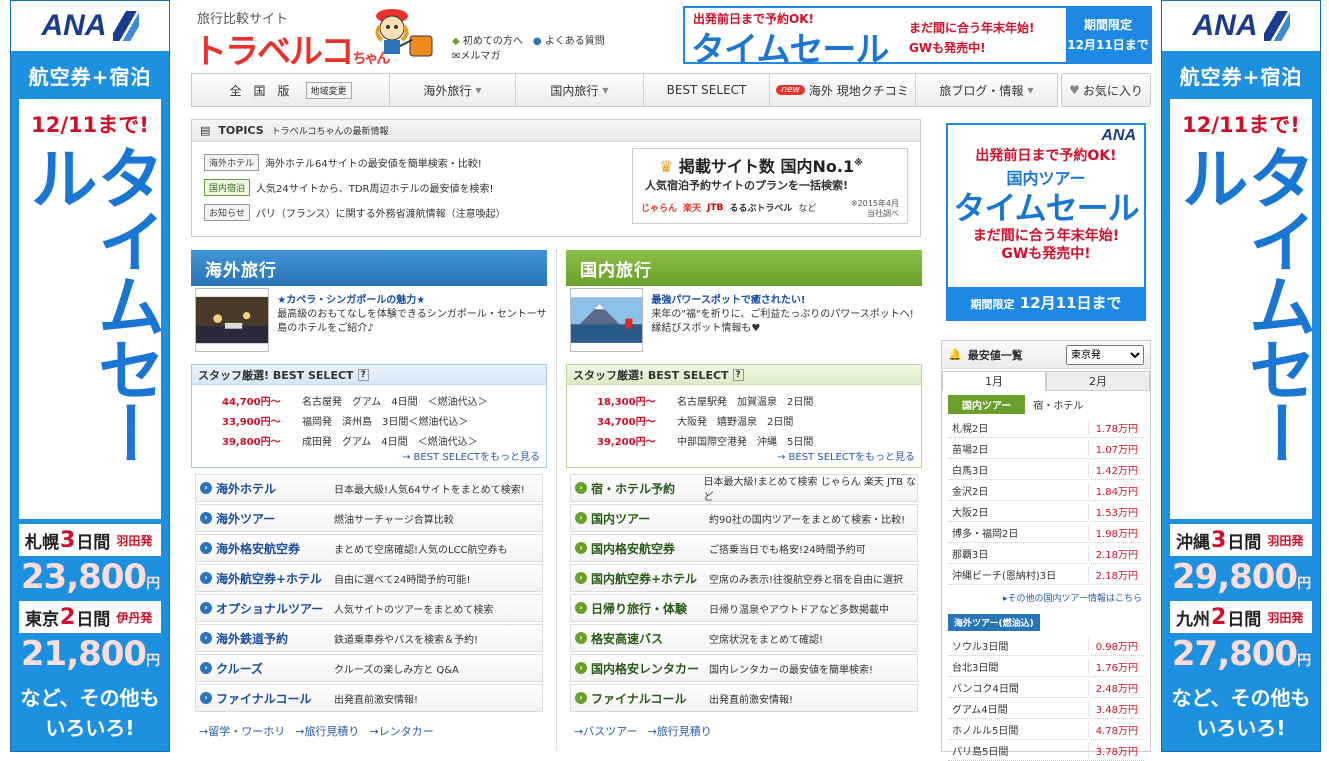  I want to click on link-bus-tour: →バスツアー, so click(606, 731).